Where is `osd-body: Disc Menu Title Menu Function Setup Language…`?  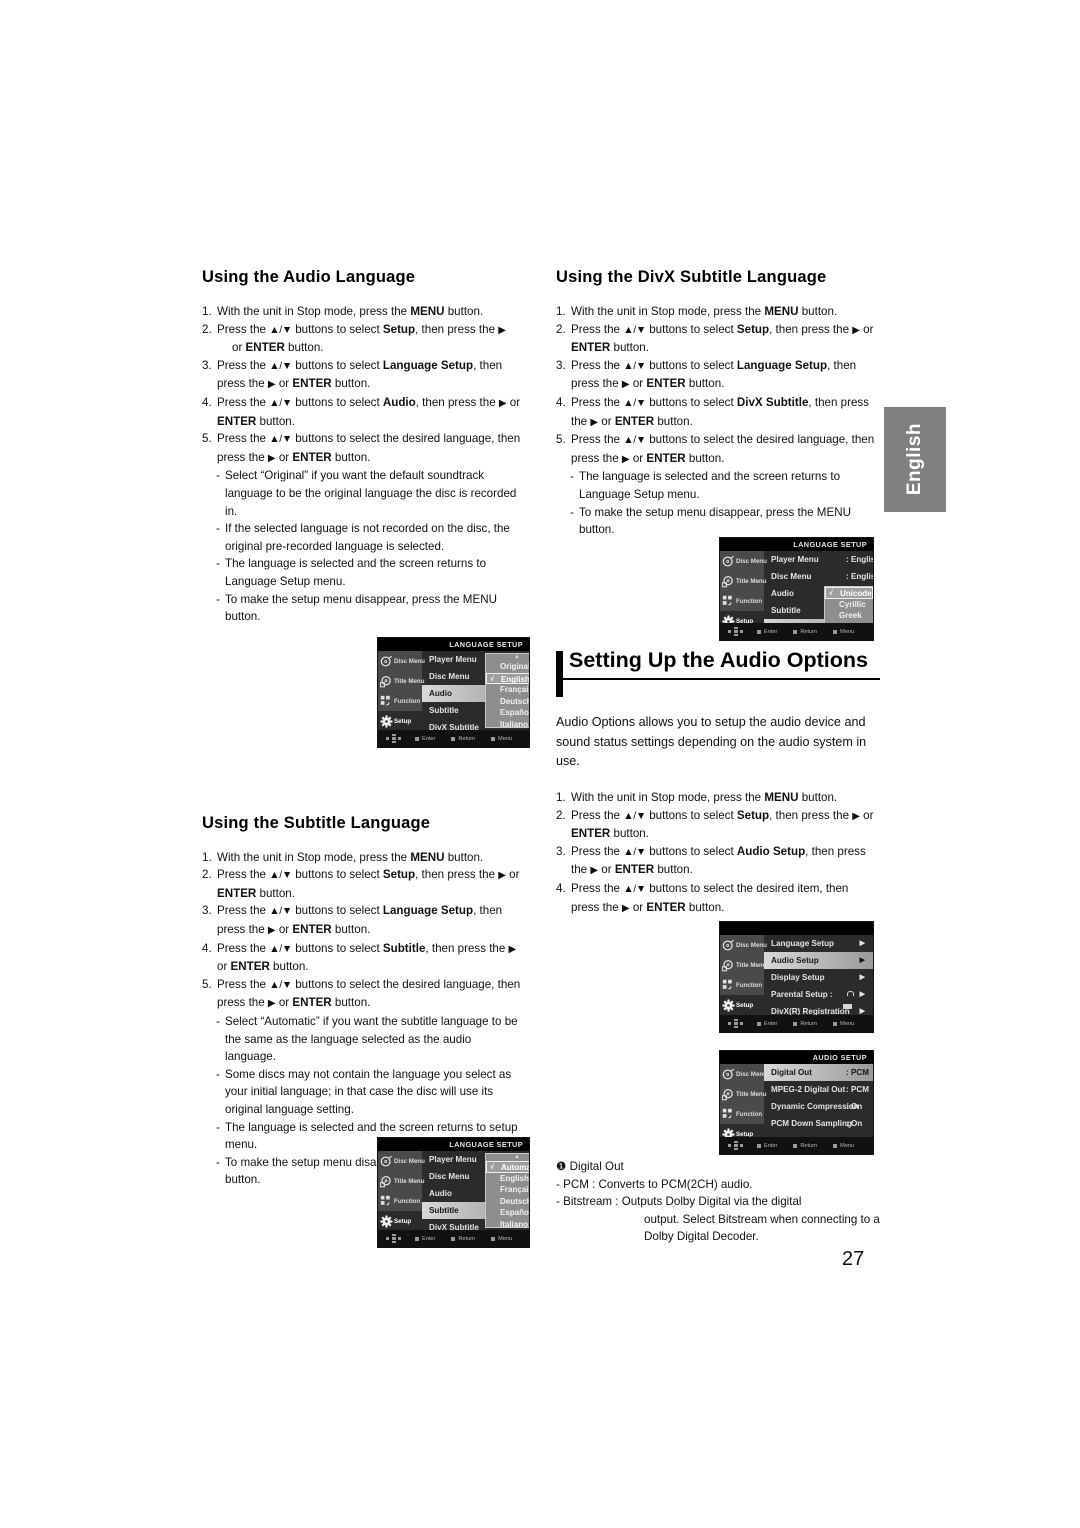 osd-body: Disc Menu Title Menu Function Setup Language… is located at coordinates (796, 983).